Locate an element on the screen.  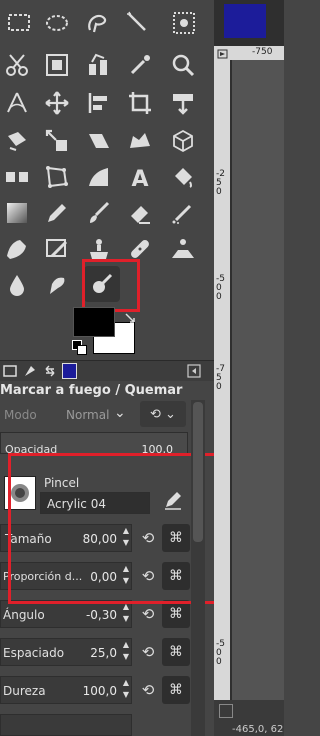
color-picker-tool-icon is located at coordinates (140, 65).